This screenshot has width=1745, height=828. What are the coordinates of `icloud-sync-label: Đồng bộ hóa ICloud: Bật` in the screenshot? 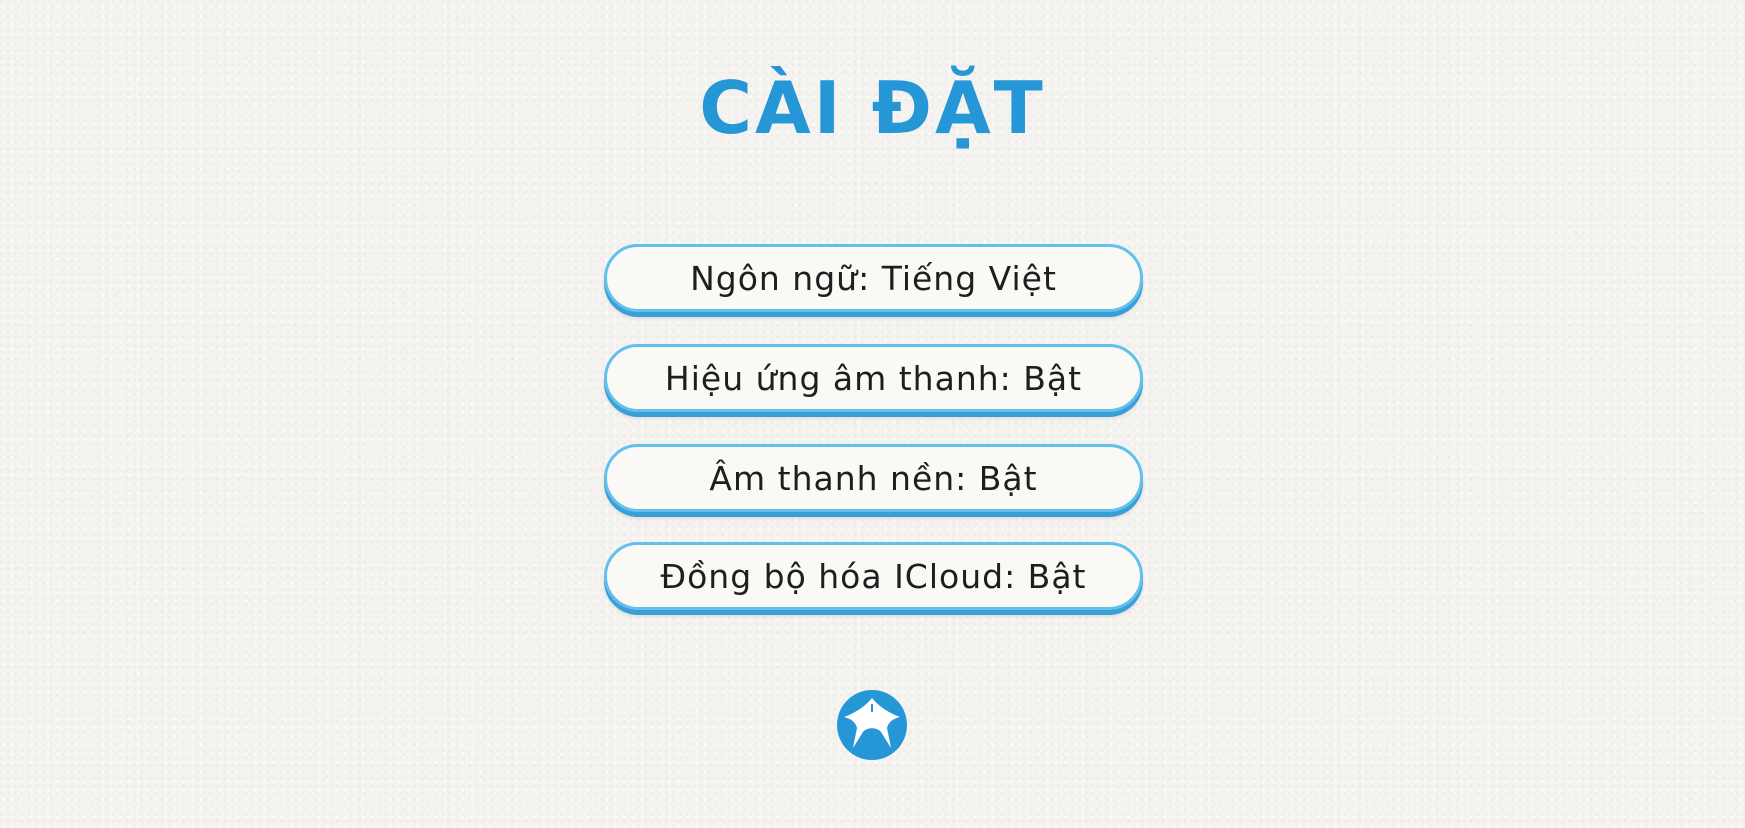 It's located at (873, 576).